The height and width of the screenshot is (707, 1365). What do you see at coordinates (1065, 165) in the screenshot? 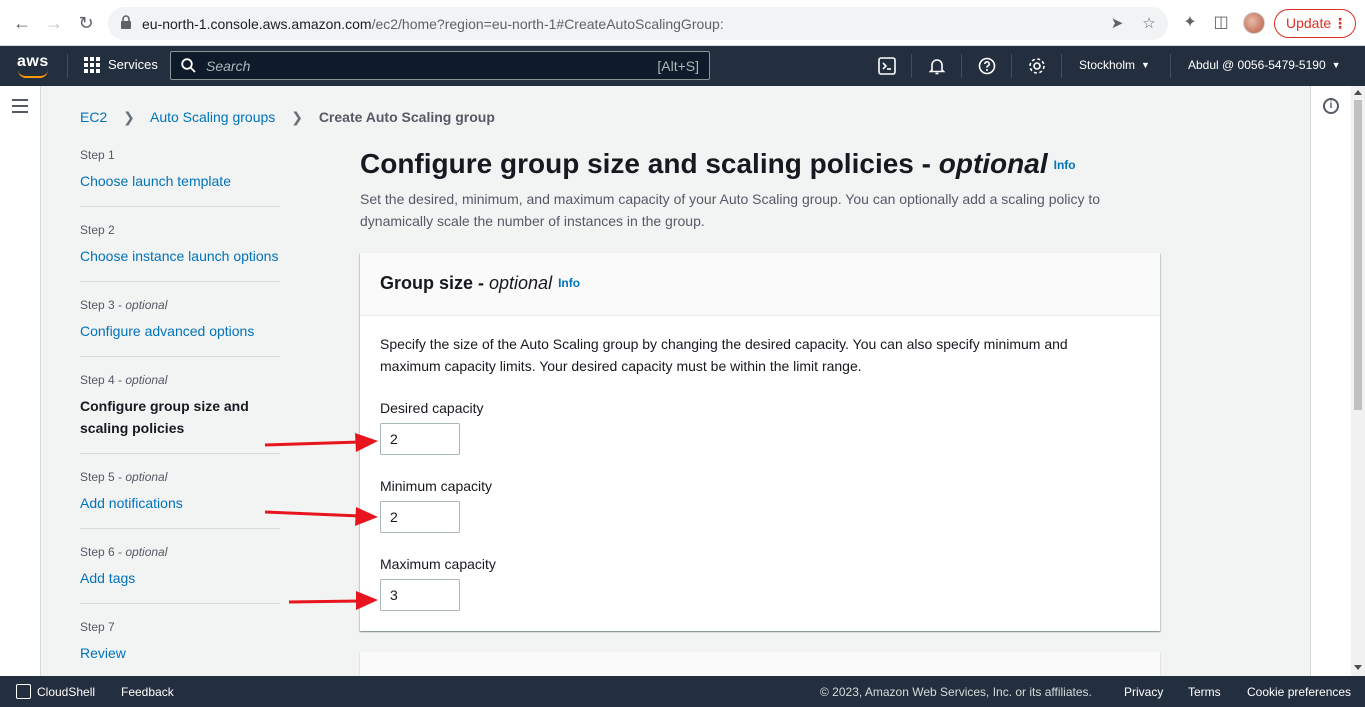
I see `page-info-link: Info` at bounding box center [1065, 165].